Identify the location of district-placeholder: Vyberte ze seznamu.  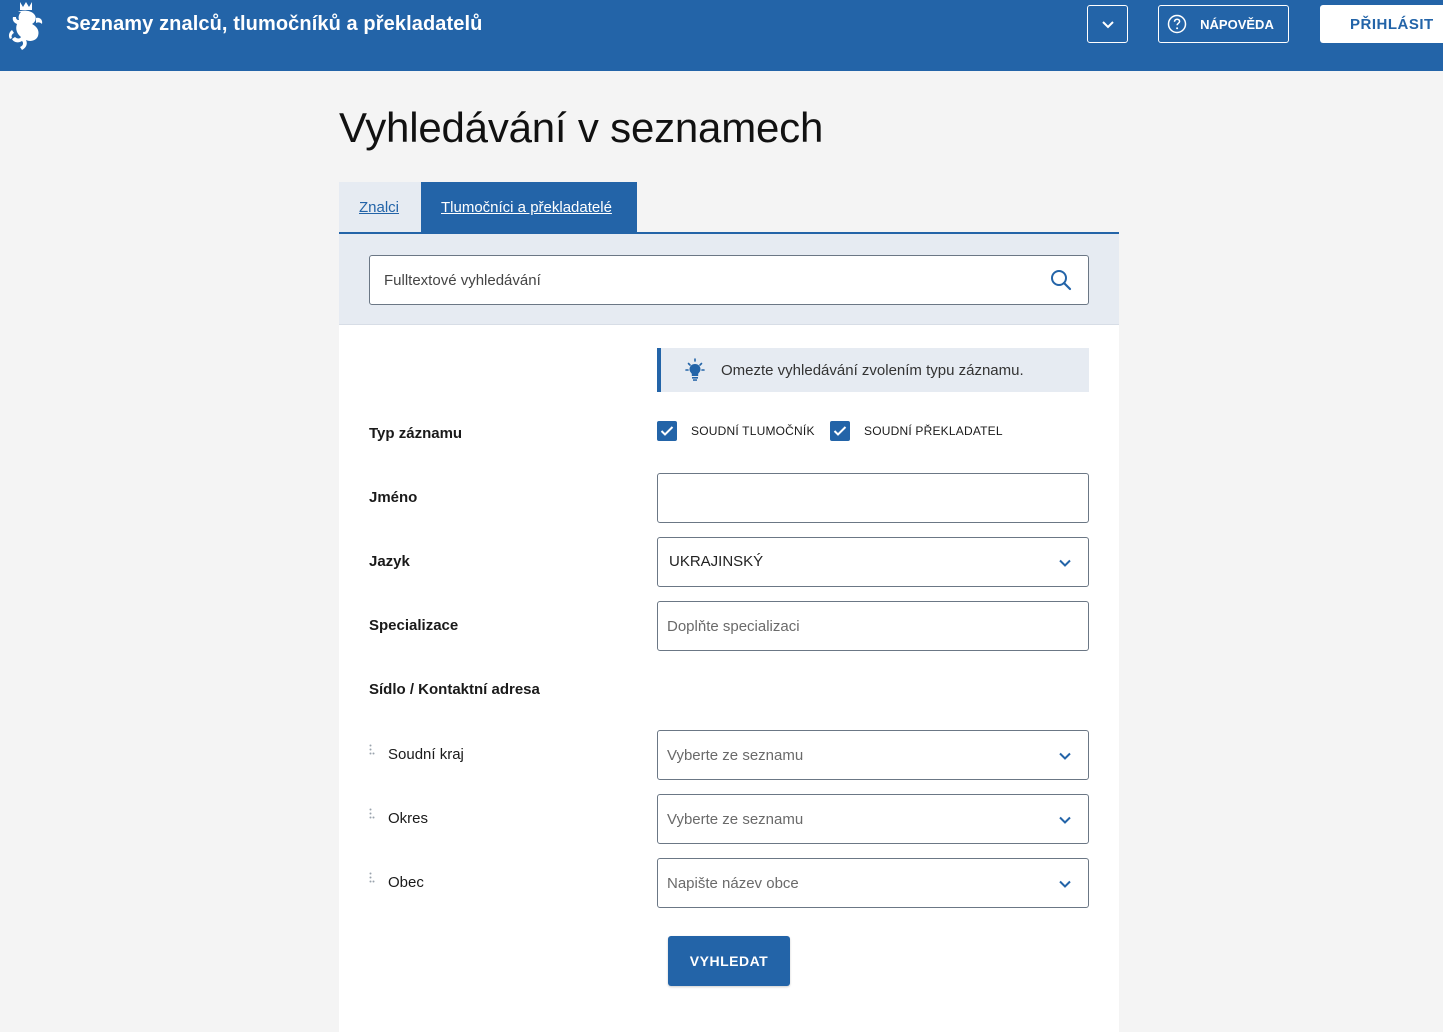
(735, 819).